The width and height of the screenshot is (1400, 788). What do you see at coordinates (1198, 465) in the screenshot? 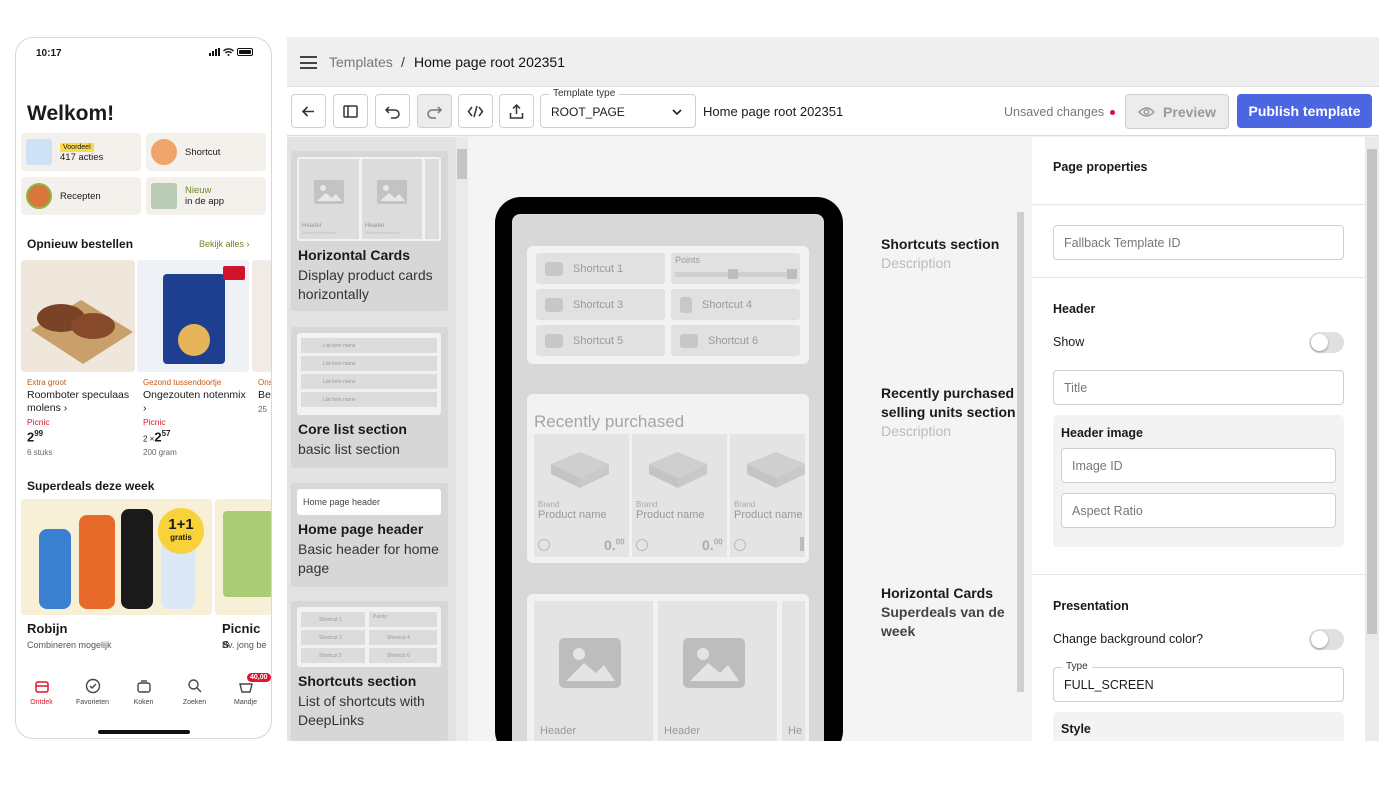
I see `image-id-field: Image ID` at bounding box center [1198, 465].